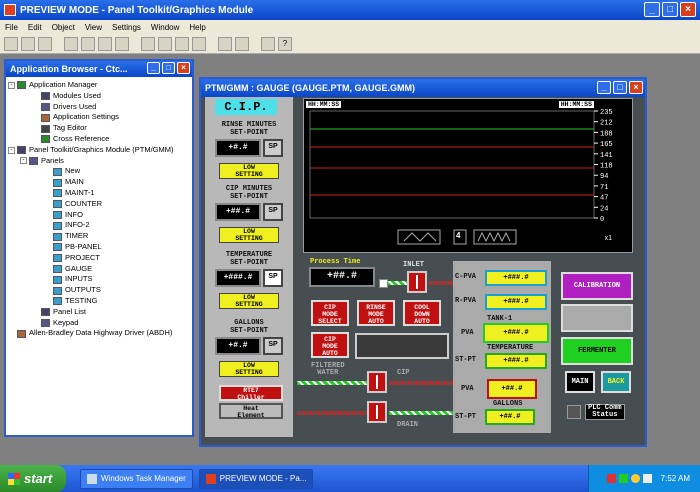 The image size is (700, 492). I want to click on copy-icon, so click(88, 43).